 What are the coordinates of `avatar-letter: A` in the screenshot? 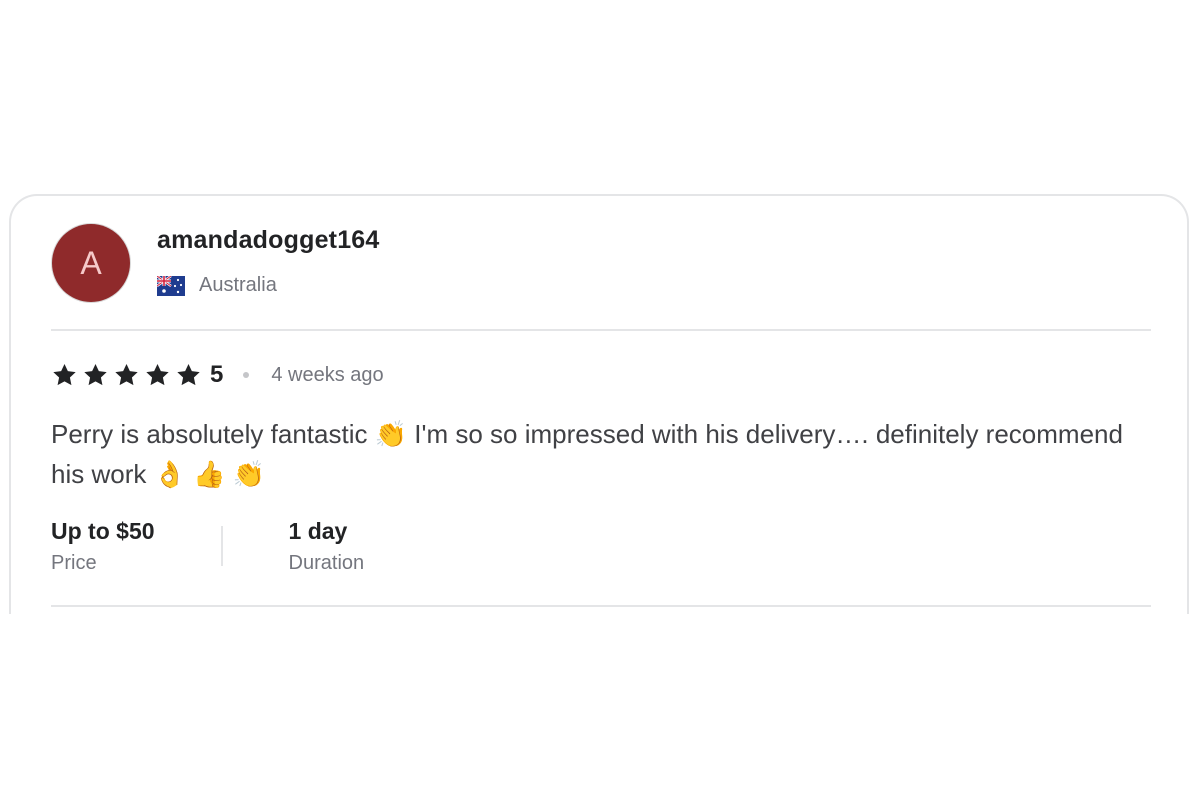 It's located at (91, 262).